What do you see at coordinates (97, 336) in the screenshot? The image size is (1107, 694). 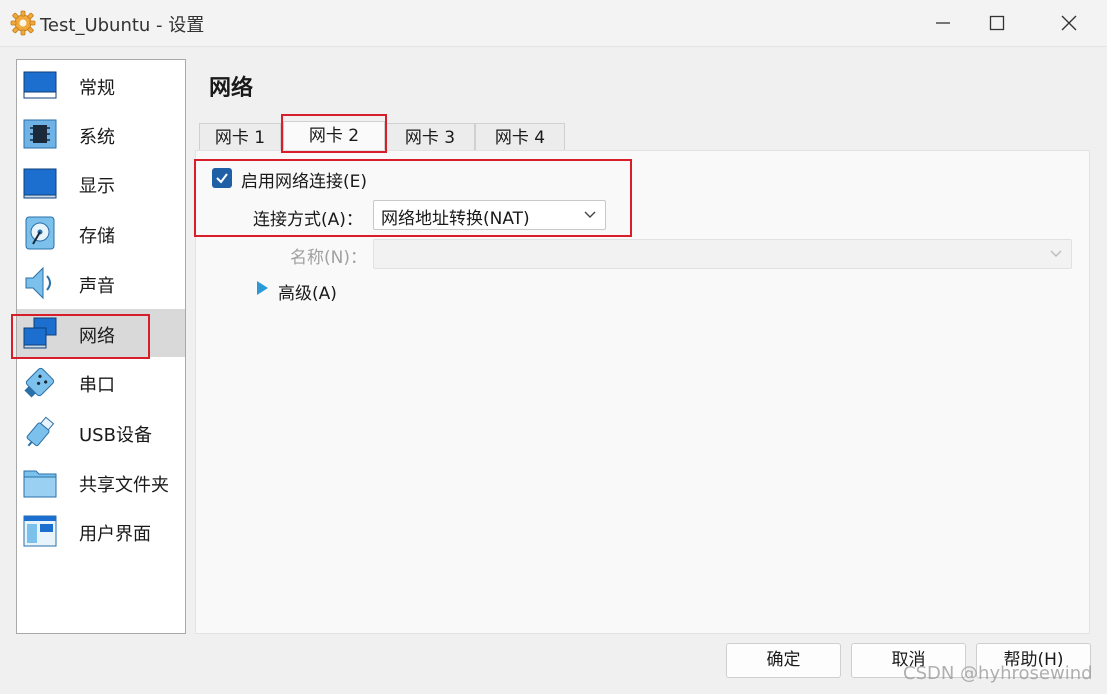 I see `sidebar-item-label: 网络` at bounding box center [97, 336].